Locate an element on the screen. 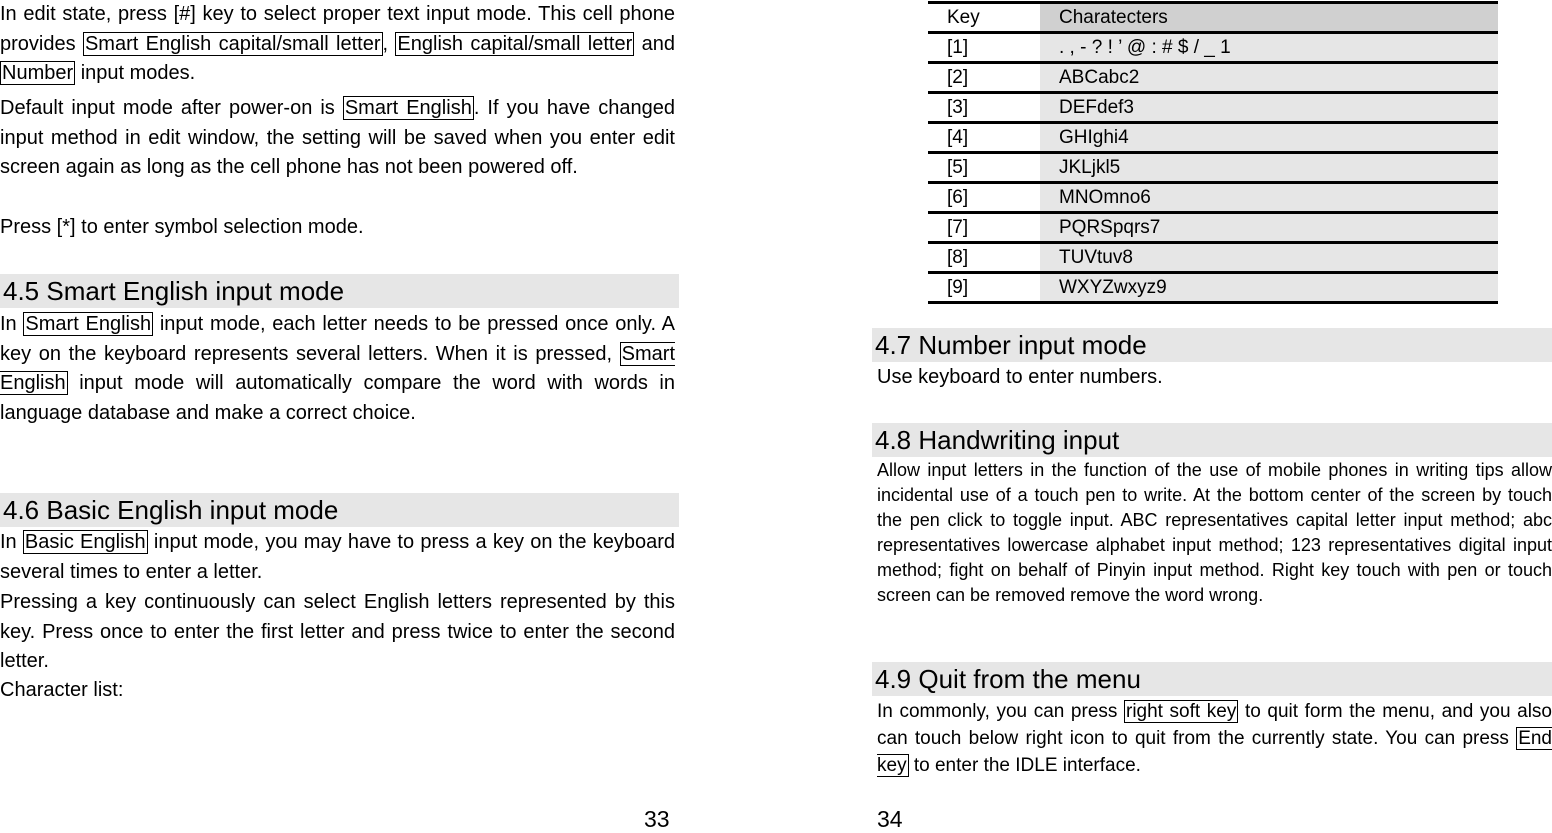  highlighted-term: right soft key is located at coordinates (1181, 711).